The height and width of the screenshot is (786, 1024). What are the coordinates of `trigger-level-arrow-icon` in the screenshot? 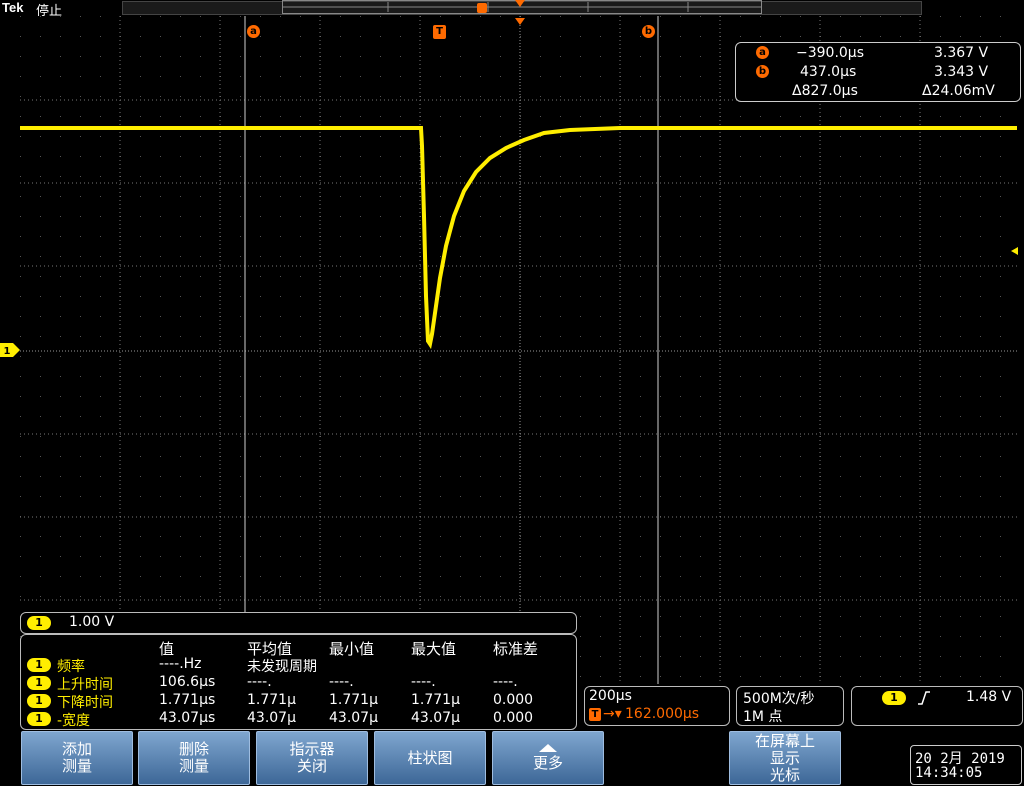 It's located at (1014, 251).